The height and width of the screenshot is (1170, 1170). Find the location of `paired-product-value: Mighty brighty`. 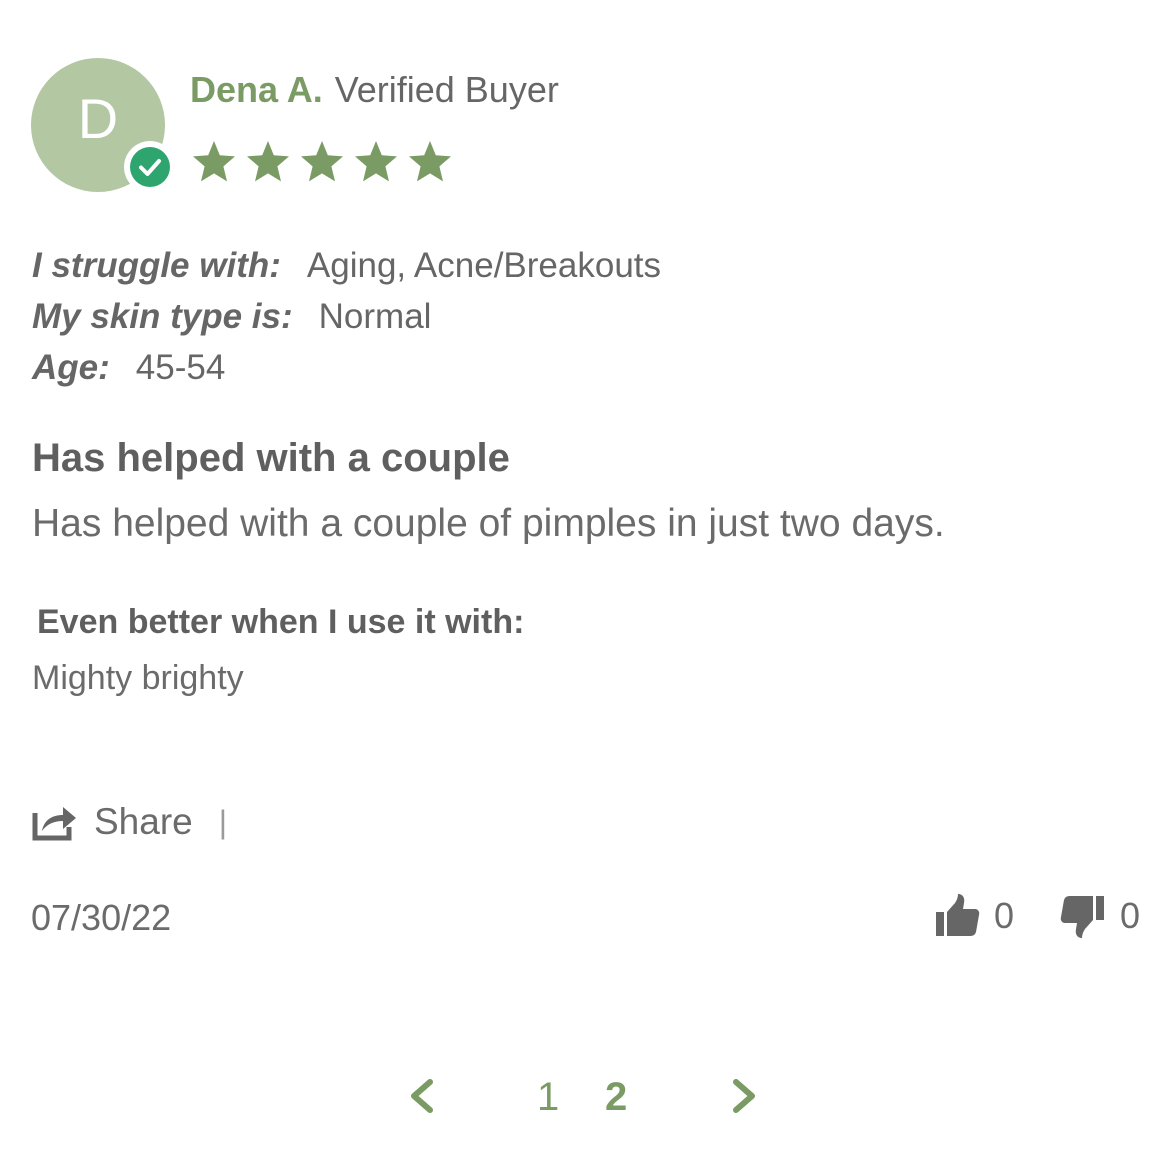

paired-product-value: Mighty brighty is located at coordinates (138, 678).